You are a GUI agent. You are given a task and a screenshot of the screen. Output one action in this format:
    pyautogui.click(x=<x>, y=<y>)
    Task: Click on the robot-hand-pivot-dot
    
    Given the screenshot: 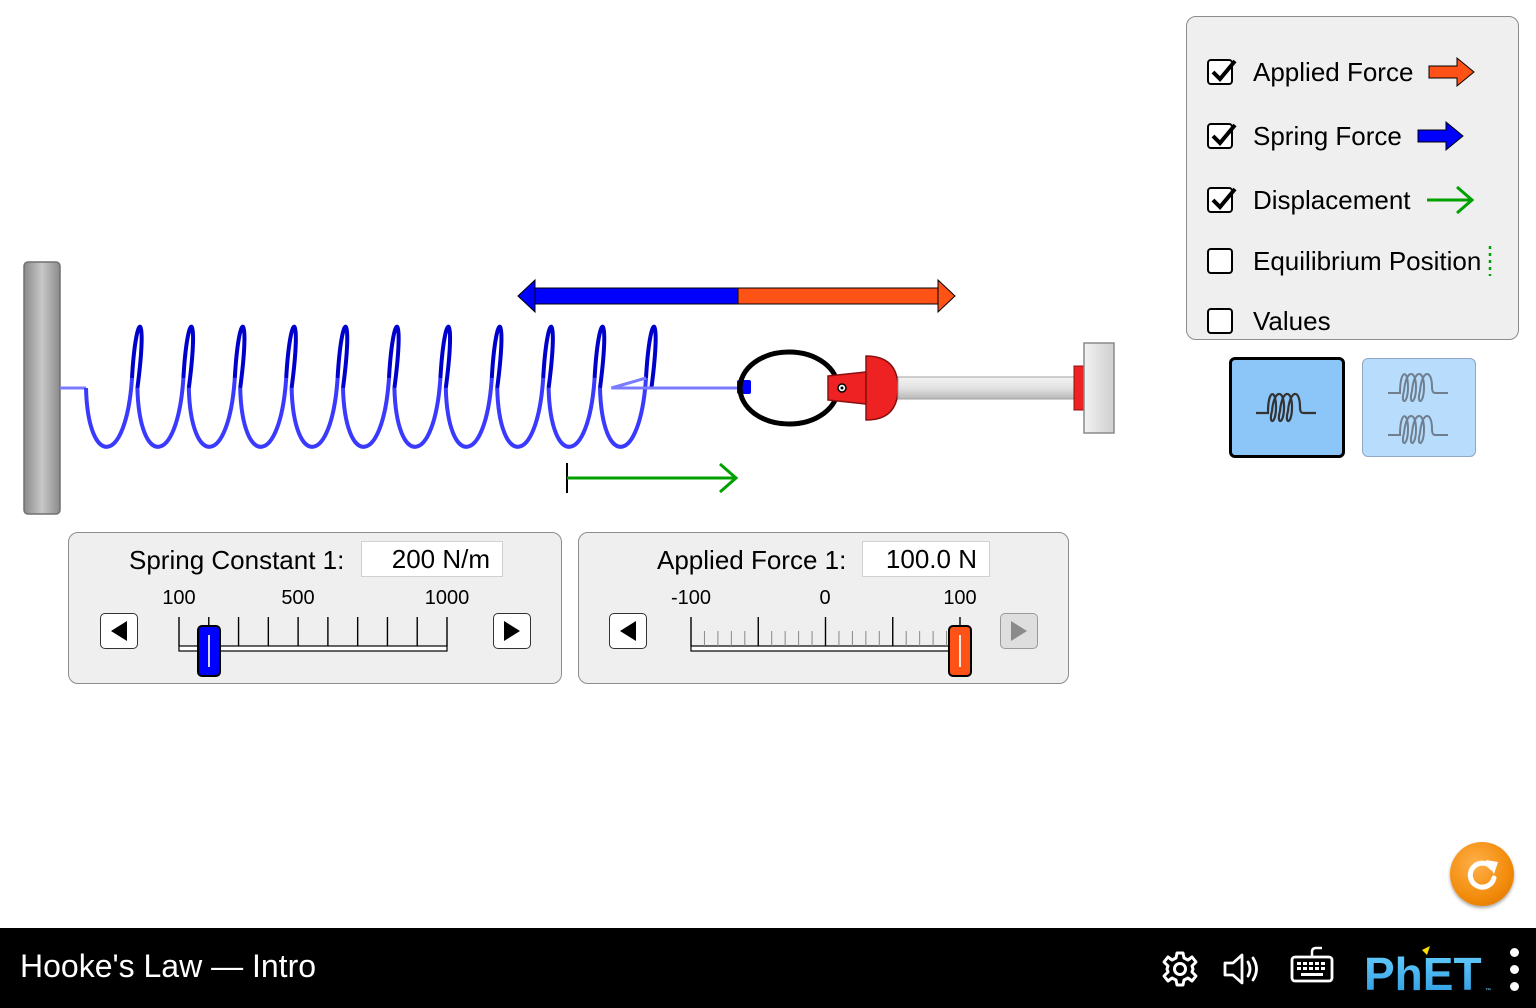 What is the action you would take?
    pyautogui.click(x=842, y=388)
    